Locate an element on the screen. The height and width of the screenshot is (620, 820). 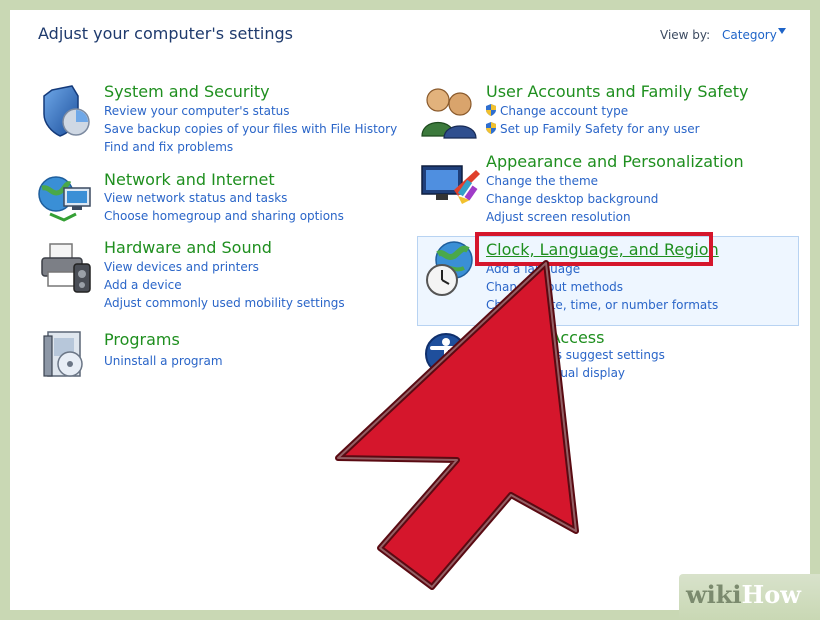
wikihow-watermark: wikiHow is located at coordinates (743, 594).